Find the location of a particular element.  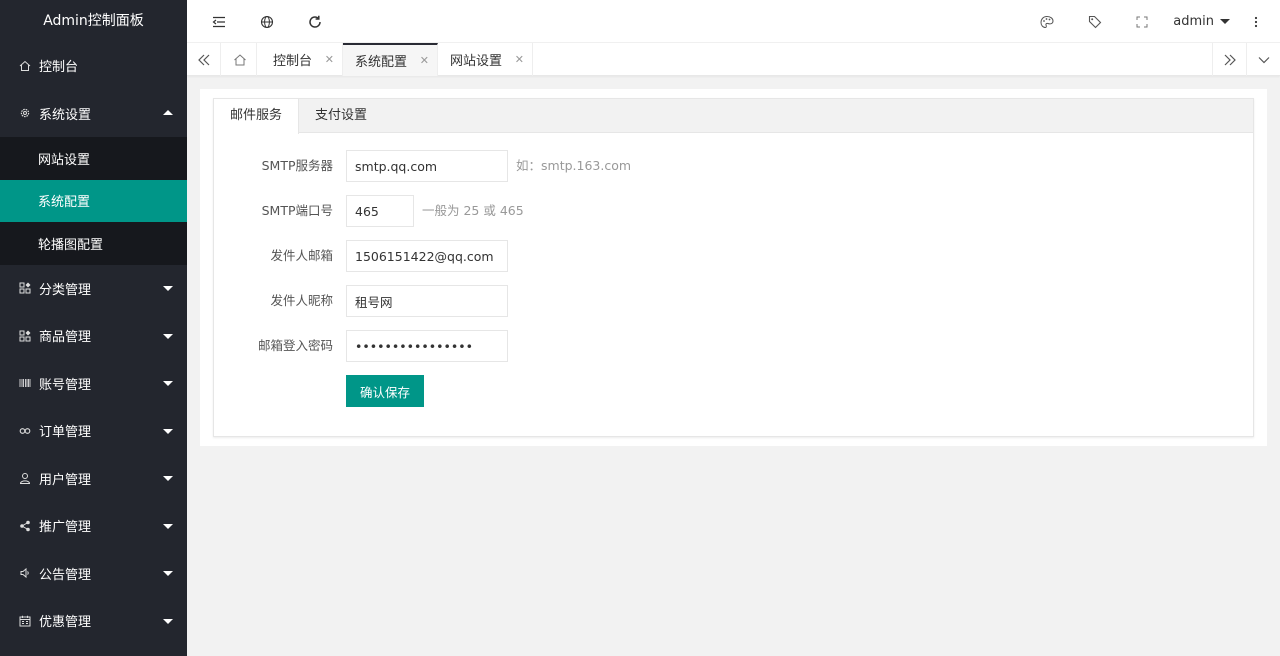

share-icon is located at coordinates (25, 526).